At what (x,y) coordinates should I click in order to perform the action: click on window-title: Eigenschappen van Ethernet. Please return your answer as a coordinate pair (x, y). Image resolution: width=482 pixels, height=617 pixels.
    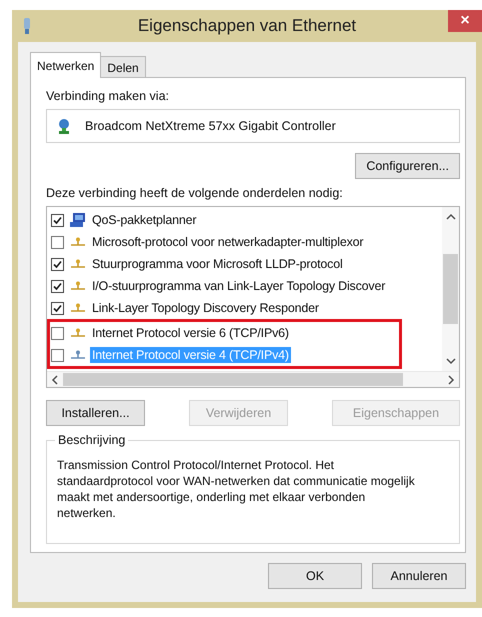
    Looking at the image, I should click on (247, 26).